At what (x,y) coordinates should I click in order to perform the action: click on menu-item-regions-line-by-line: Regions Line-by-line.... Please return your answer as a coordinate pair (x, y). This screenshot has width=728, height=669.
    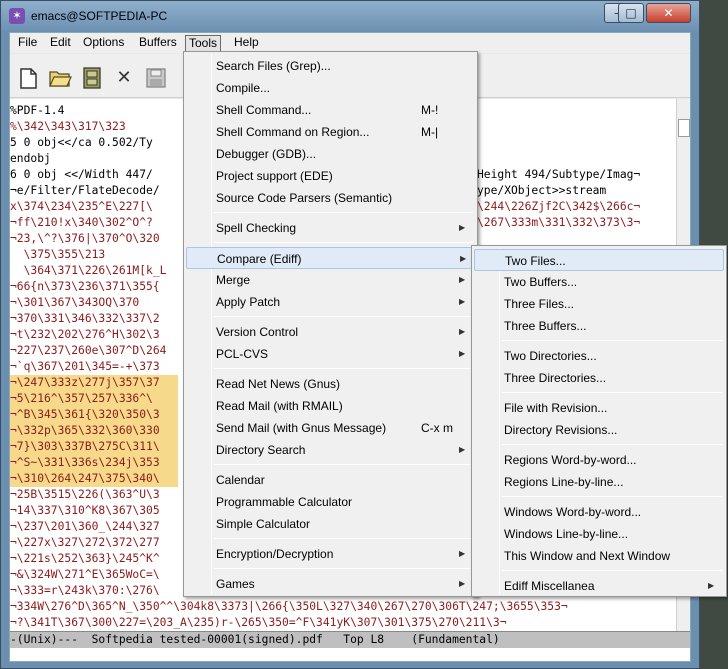
    Looking at the image, I should click on (599, 482).